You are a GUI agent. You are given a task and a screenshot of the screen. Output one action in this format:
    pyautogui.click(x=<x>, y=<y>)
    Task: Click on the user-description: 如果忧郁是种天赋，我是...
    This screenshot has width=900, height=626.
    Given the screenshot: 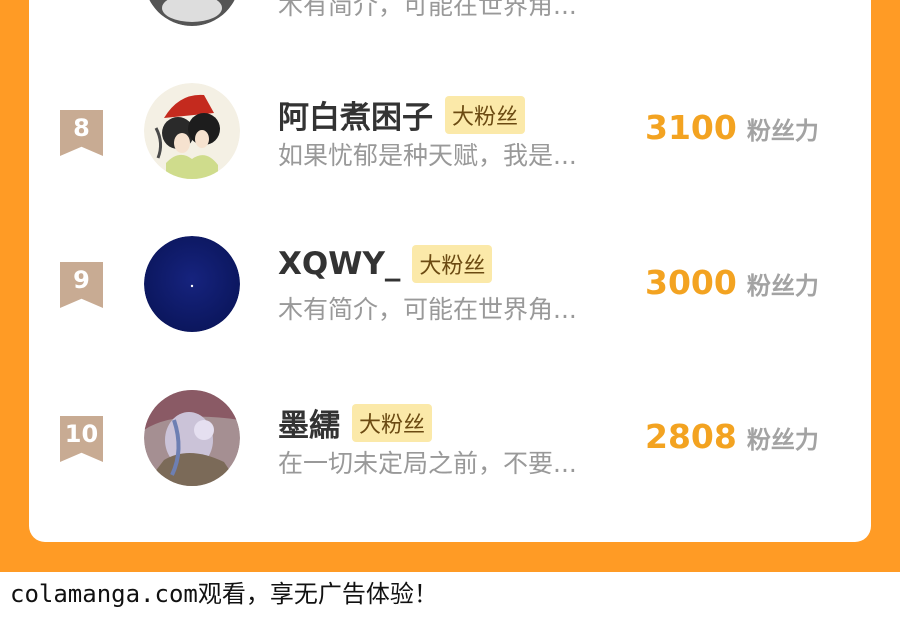 What is the action you would take?
    pyautogui.click(x=427, y=155)
    